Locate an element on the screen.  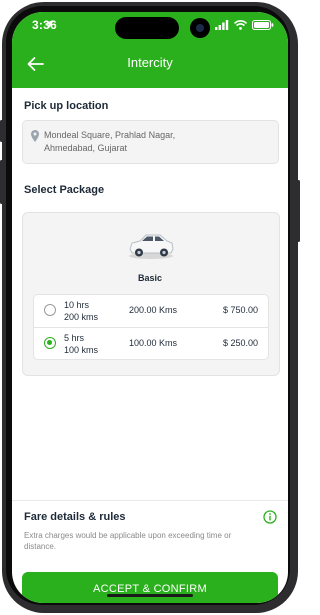
info-icon is located at coordinates (270, 517).